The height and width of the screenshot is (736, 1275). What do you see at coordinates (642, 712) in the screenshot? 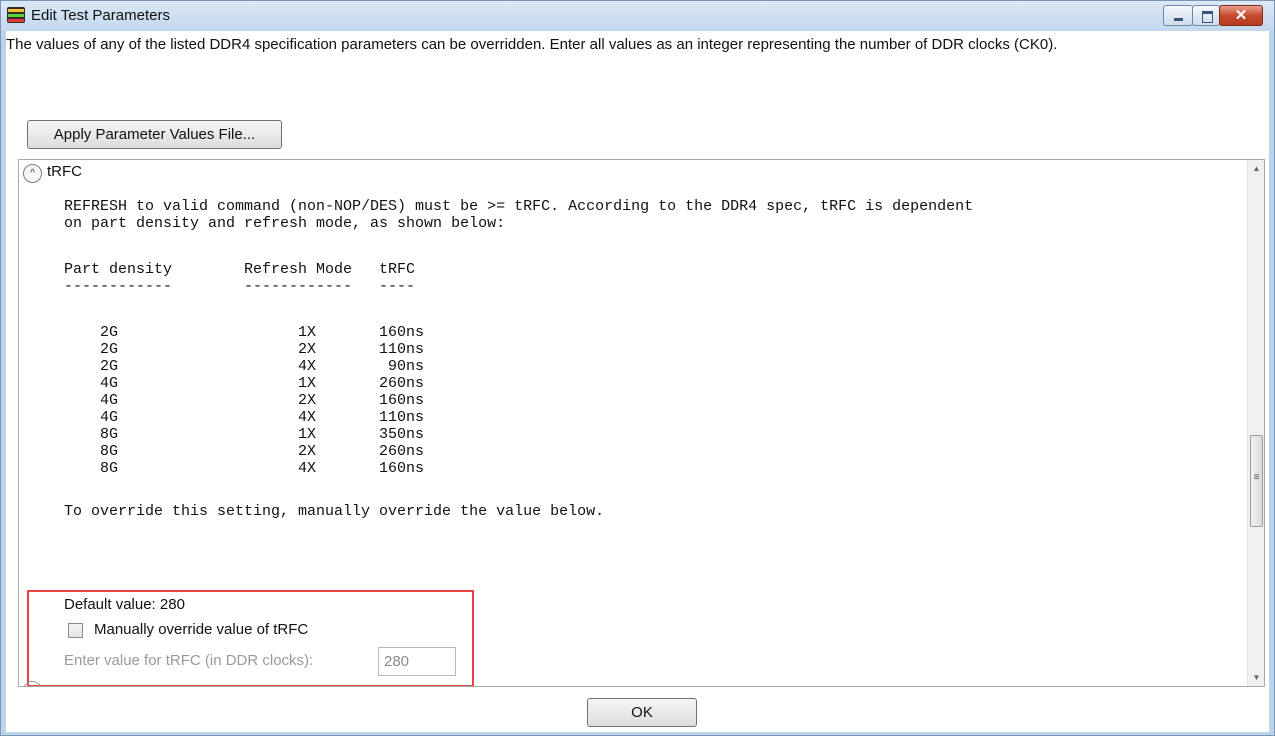
I see `ok-button: OK` at bounding box center [642, 712].